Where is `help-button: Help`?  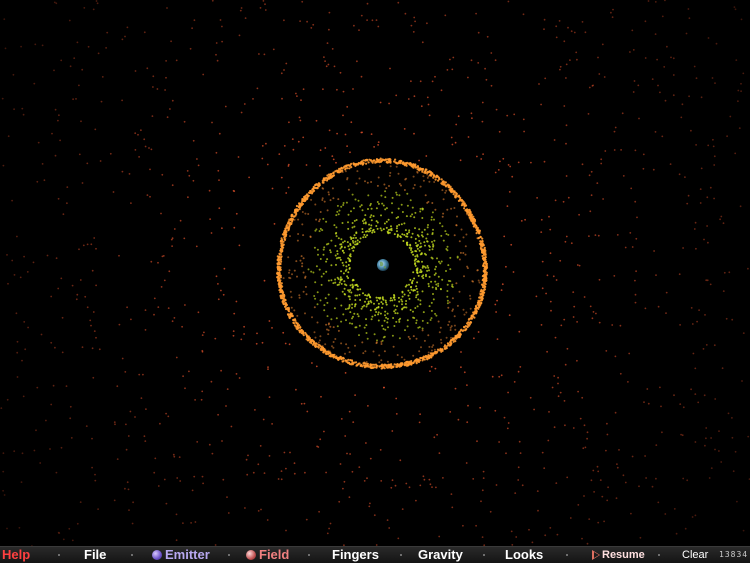 help-button: Help is located at coordinates (16, 555).